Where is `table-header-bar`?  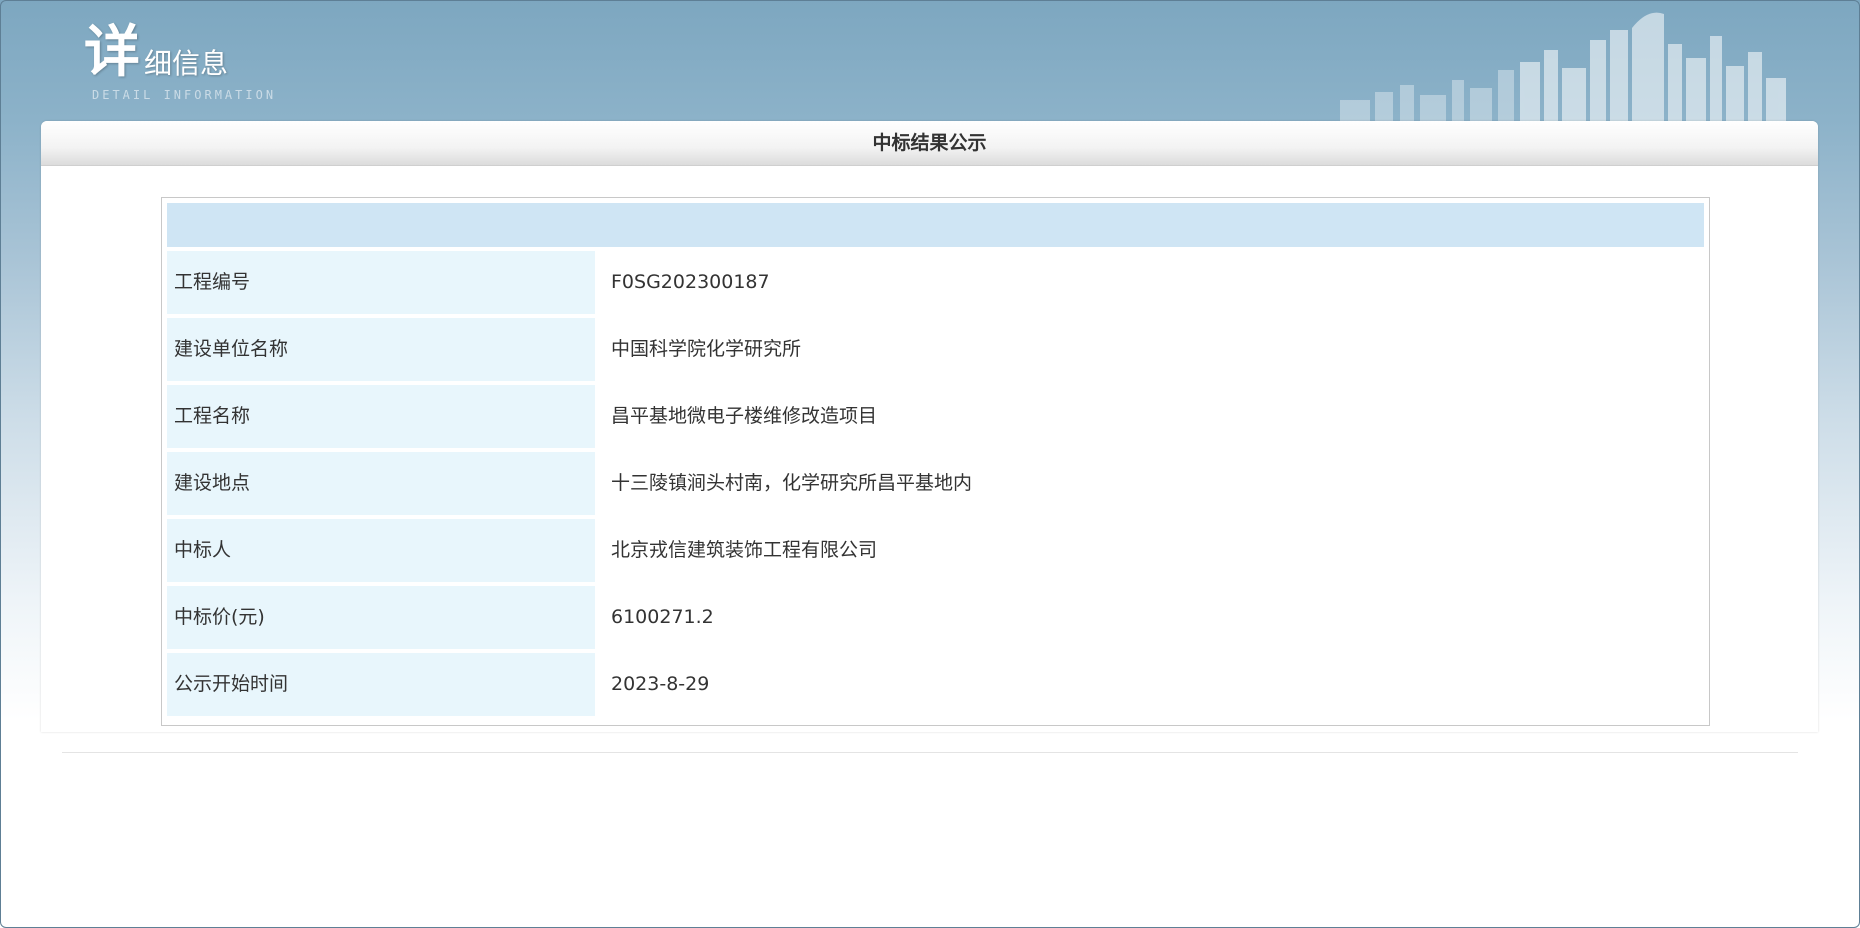 table-header-bar is located at coordinates (935, 225).